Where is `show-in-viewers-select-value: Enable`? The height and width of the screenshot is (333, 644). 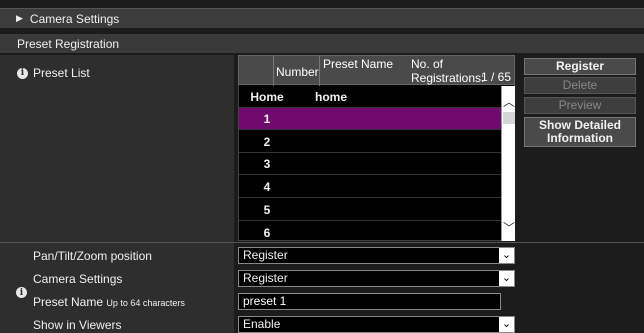 show-in-viewers-select-value: Enable is located at coordinates (262, 324).